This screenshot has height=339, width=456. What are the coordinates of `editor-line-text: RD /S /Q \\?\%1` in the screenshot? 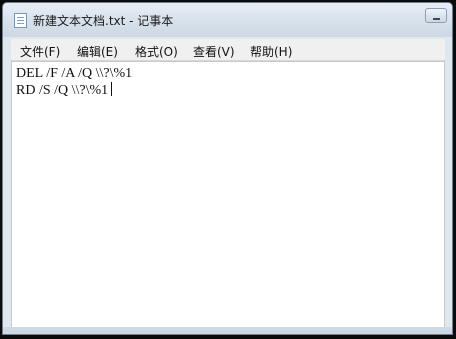 It's located at (62, 90).